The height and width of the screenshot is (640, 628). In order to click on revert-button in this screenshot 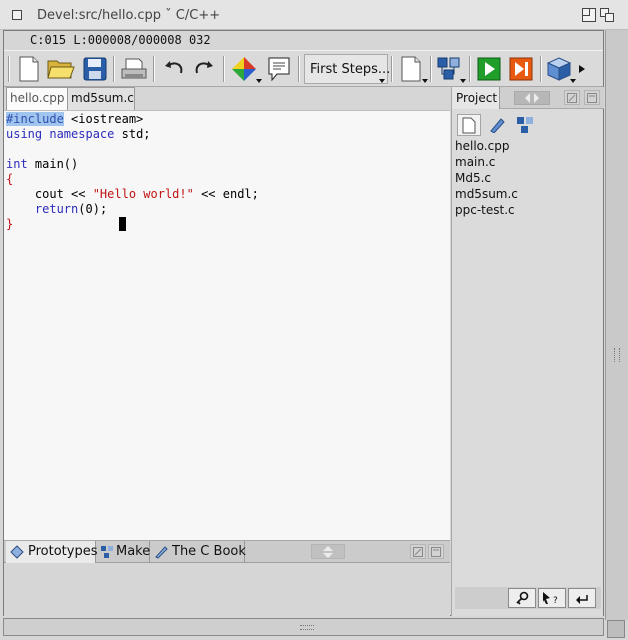, I will do `click(582, 598)`.